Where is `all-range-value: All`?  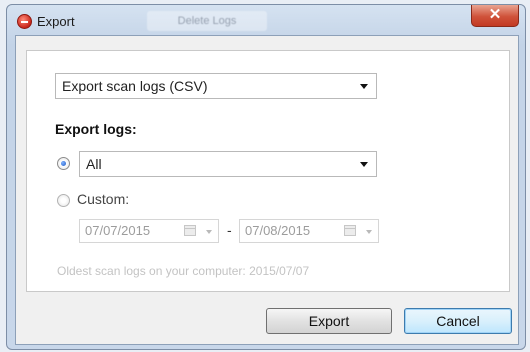
all-range-value: All is located at coordinates (94, 164).